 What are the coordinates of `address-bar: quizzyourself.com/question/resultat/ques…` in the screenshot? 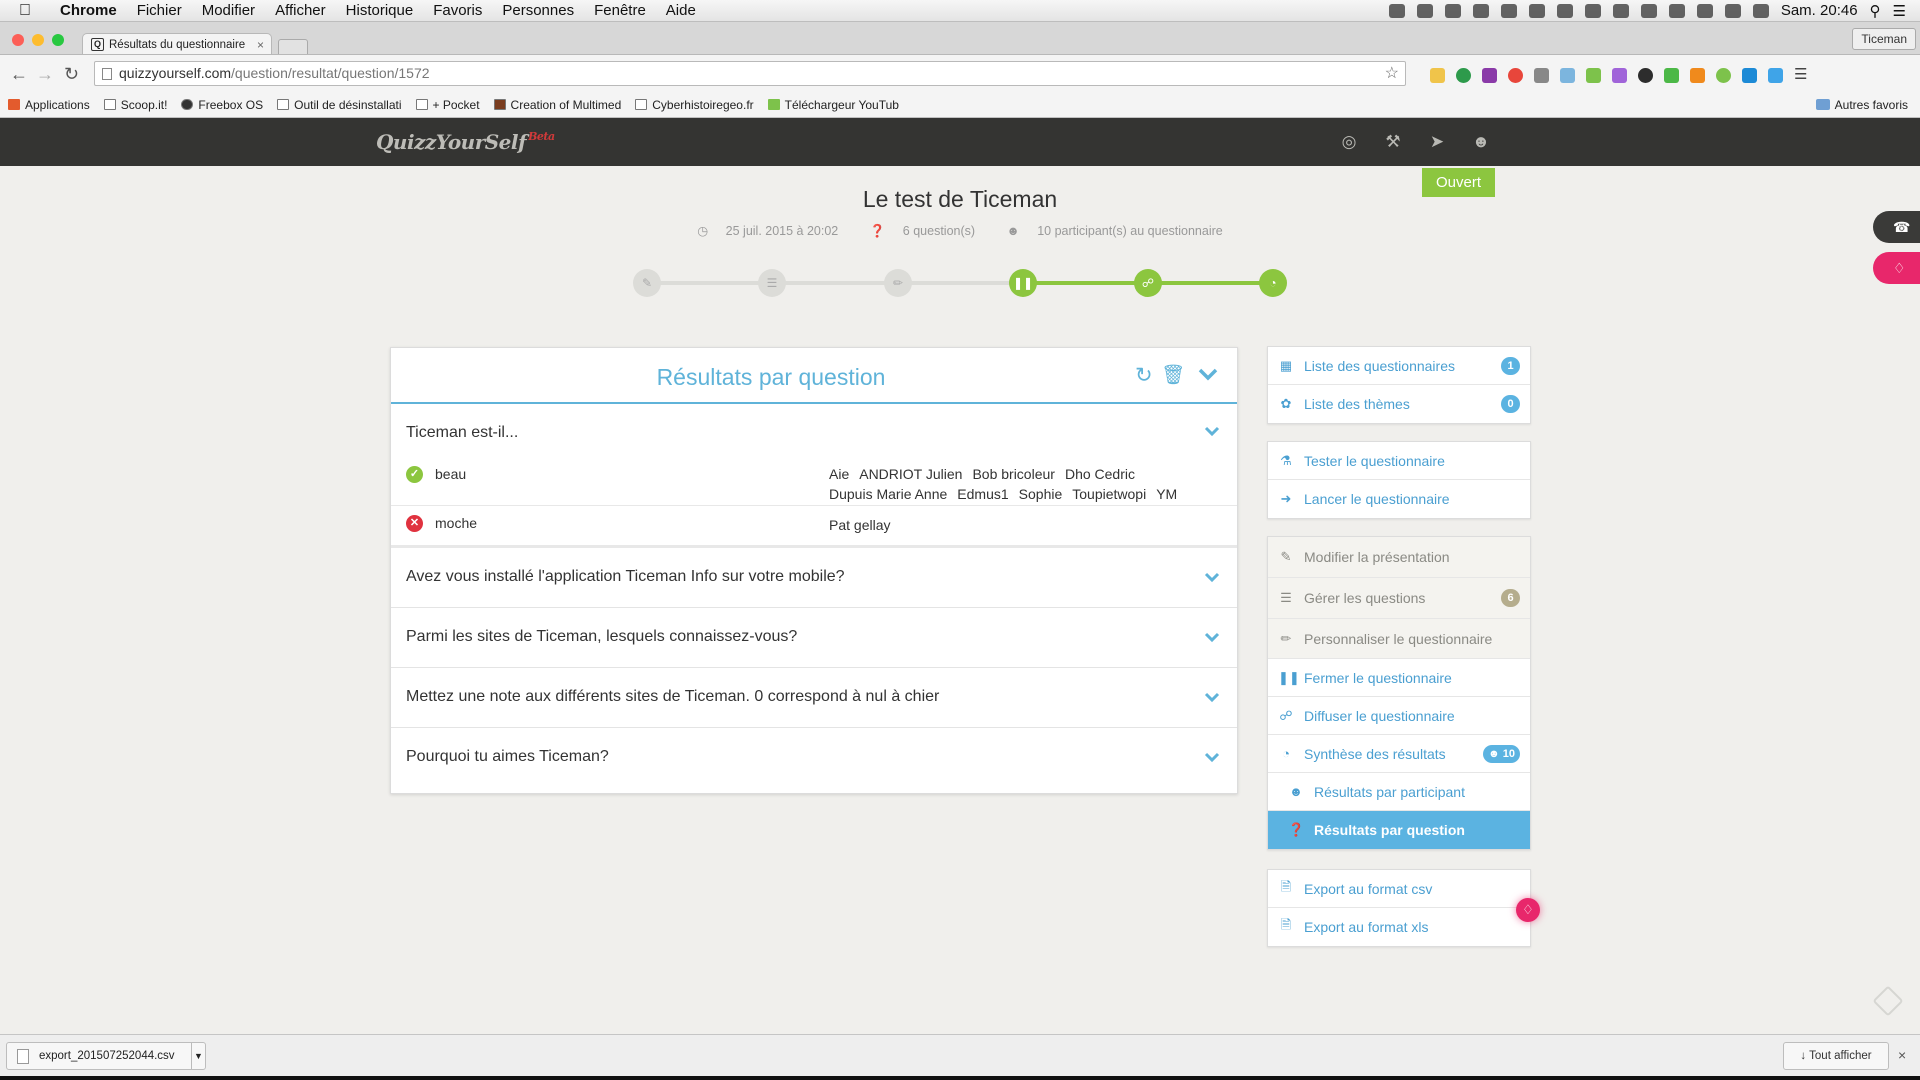 It's located at (750, 73).